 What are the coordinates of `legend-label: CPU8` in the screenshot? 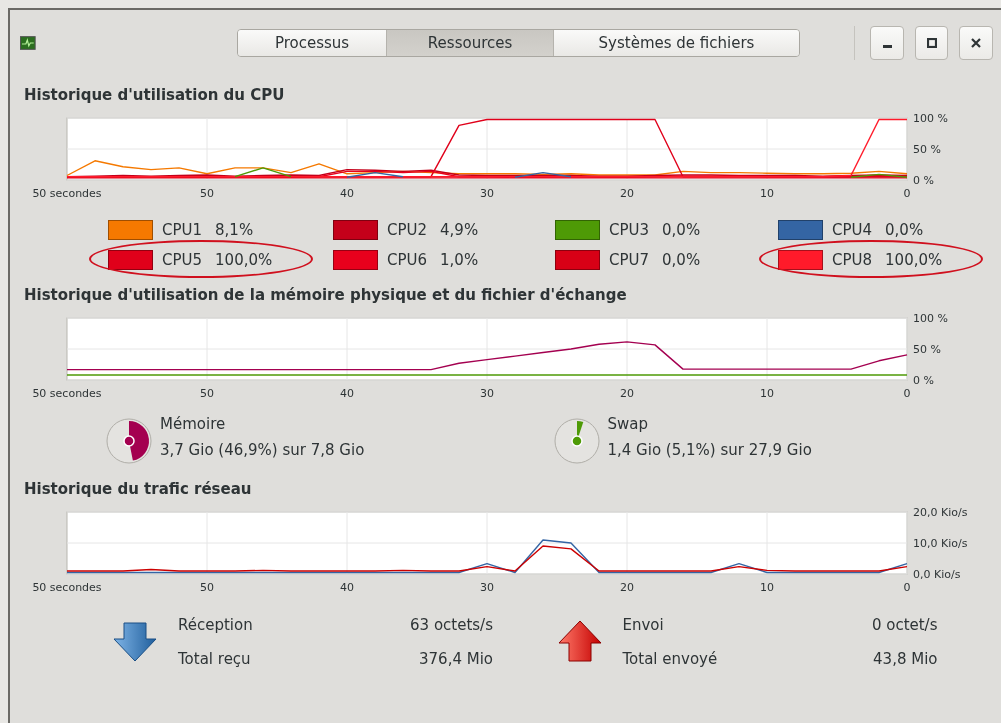 It's located at (852, 260).